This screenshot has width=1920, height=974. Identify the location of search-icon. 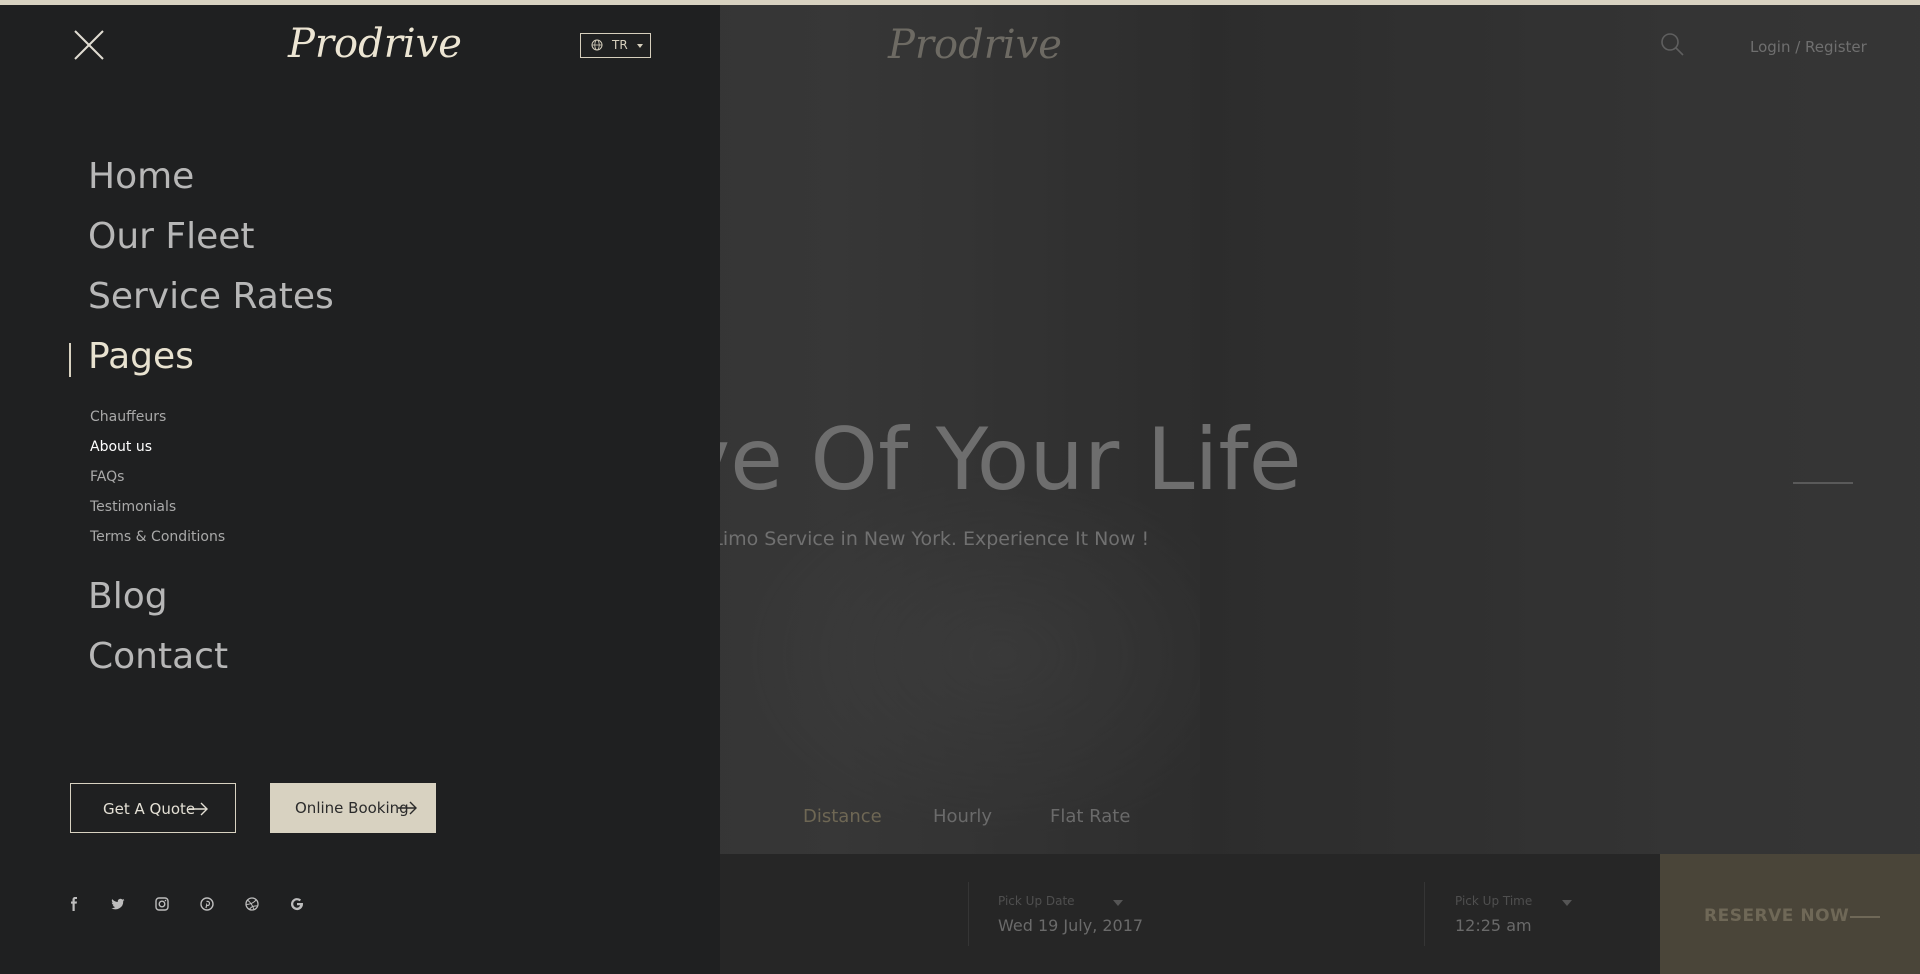
(1672, 44).